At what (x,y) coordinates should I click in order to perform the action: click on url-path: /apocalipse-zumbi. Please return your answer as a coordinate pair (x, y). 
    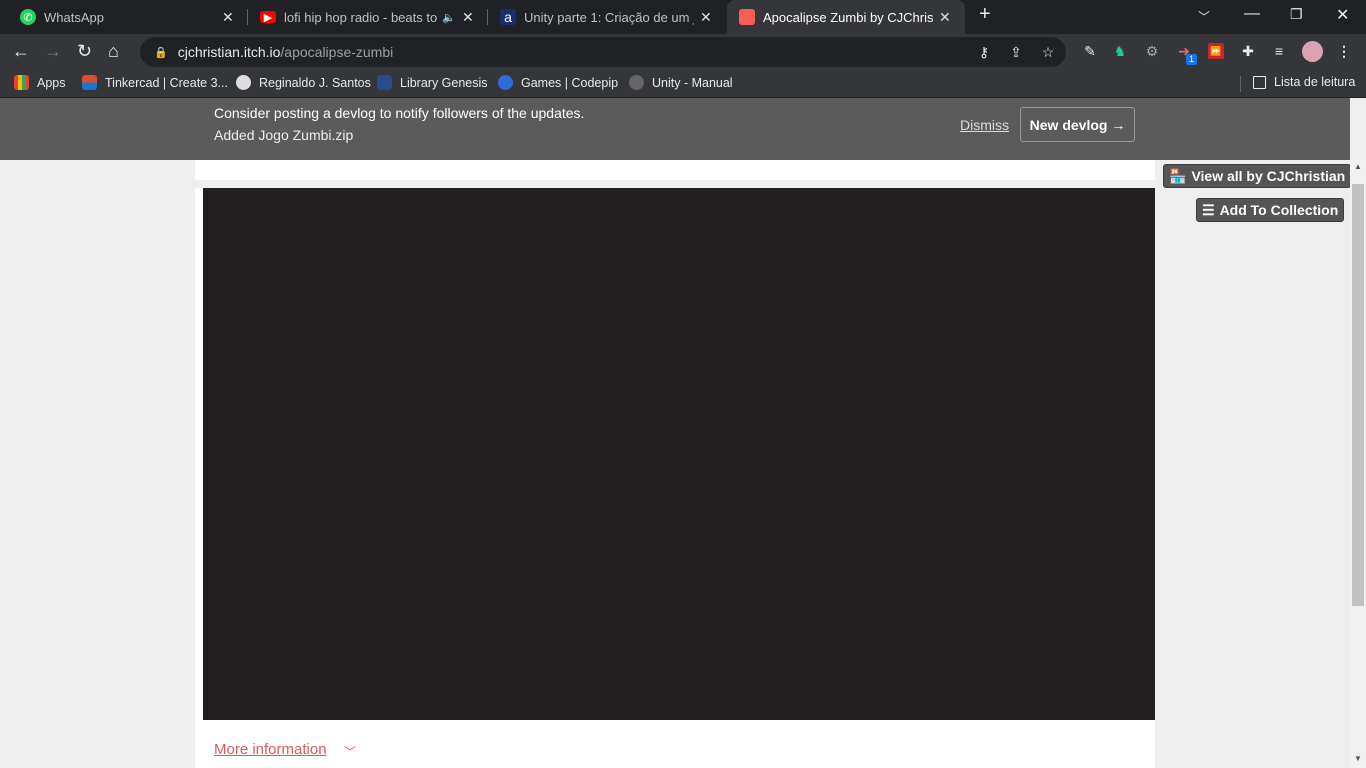
    Looking at the image, I should click on (337, 52).